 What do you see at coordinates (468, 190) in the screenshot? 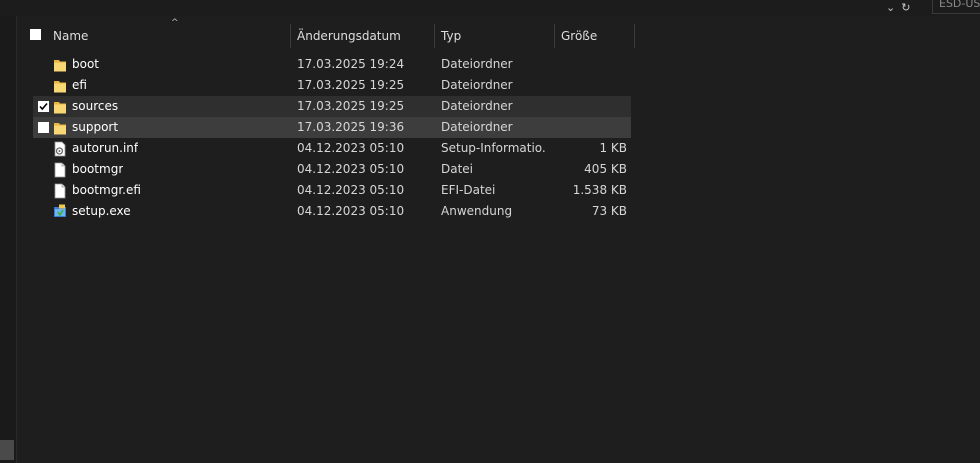
I see `file-type: EFI-Datei` at bounding box center [468, 190].